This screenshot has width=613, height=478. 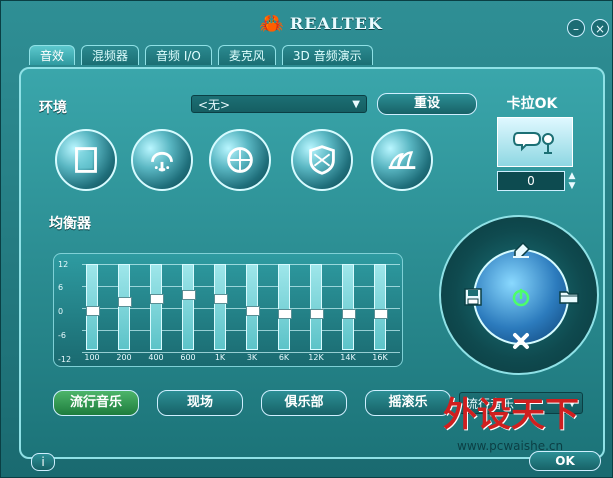 What do you see at coordinates (317, 307) in the screenshot?
I see `eq-slider-12k` at bounding box center [317, 307].